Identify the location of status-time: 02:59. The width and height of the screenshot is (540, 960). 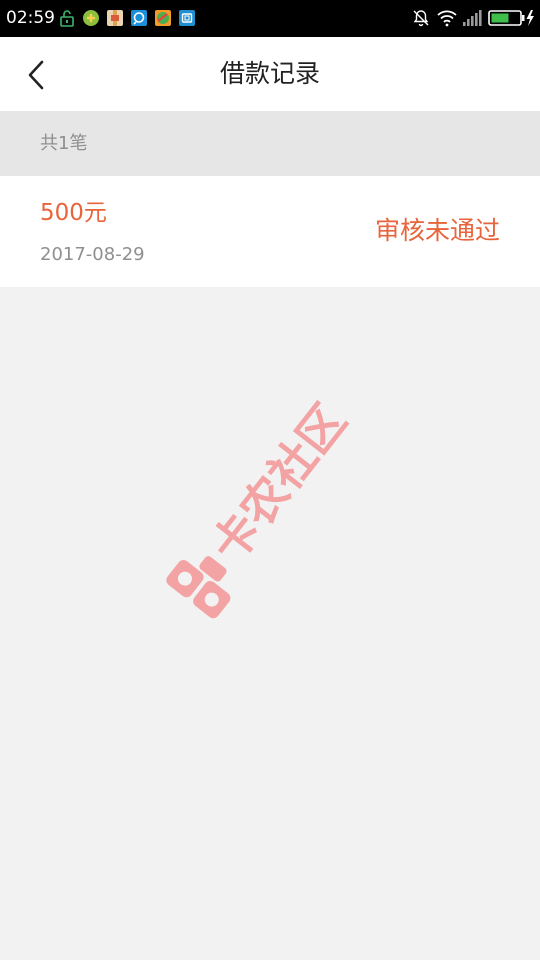
(30, 18).